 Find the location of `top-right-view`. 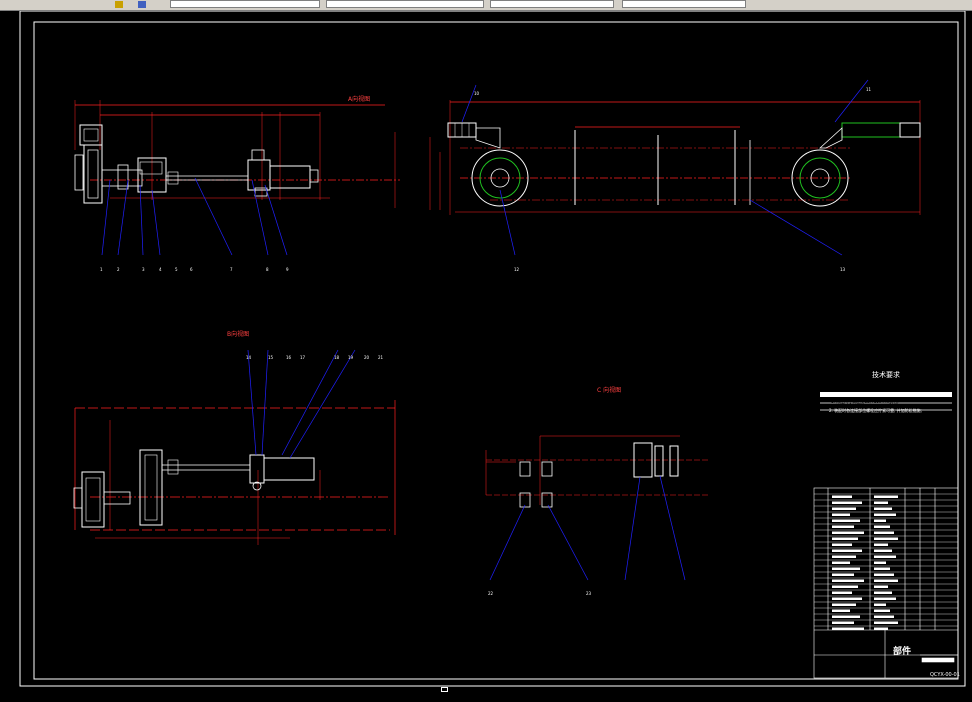

top-right-view is located at coordinates (675, 167).